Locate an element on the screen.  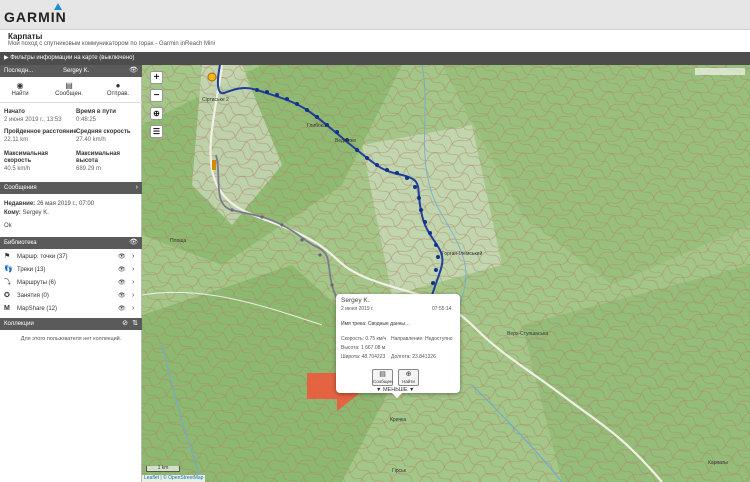
map-label: Ведмеже is located at coordinates (346, 141).